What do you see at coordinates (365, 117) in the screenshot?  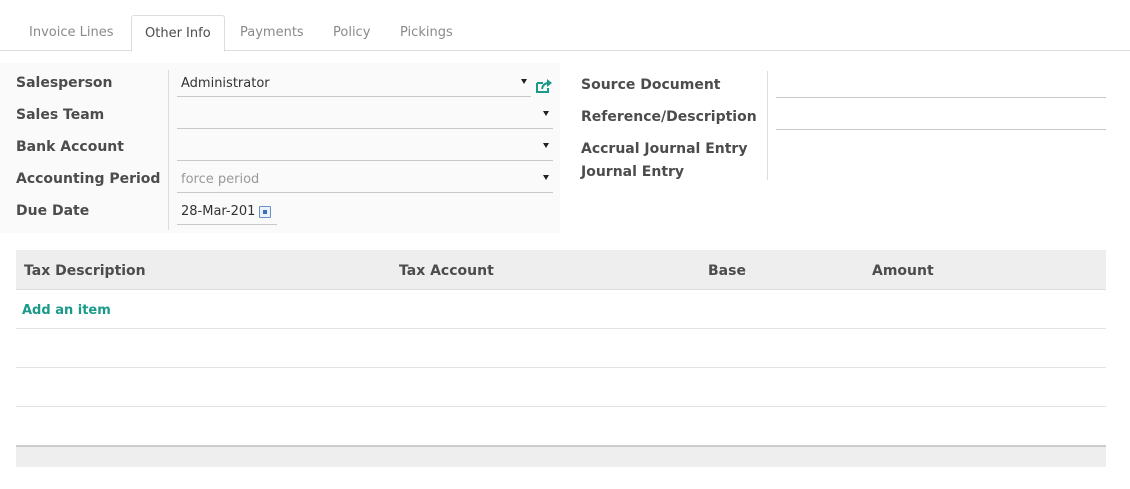 I see `sales-team-select` at bounding box center [365, 117].